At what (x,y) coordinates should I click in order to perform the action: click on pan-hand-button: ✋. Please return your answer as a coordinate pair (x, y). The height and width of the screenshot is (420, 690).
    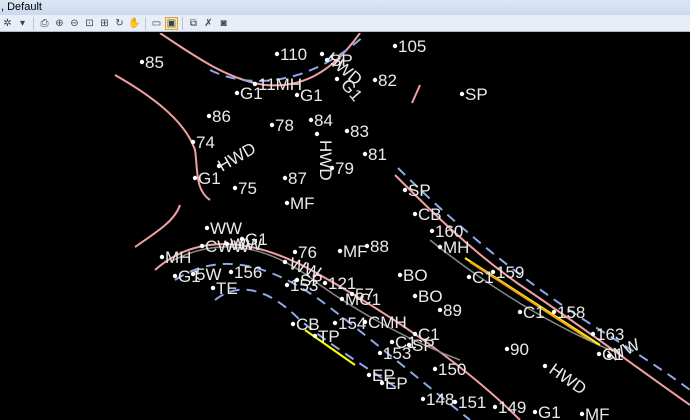
    Looking at the image, I should click on (134, 23).